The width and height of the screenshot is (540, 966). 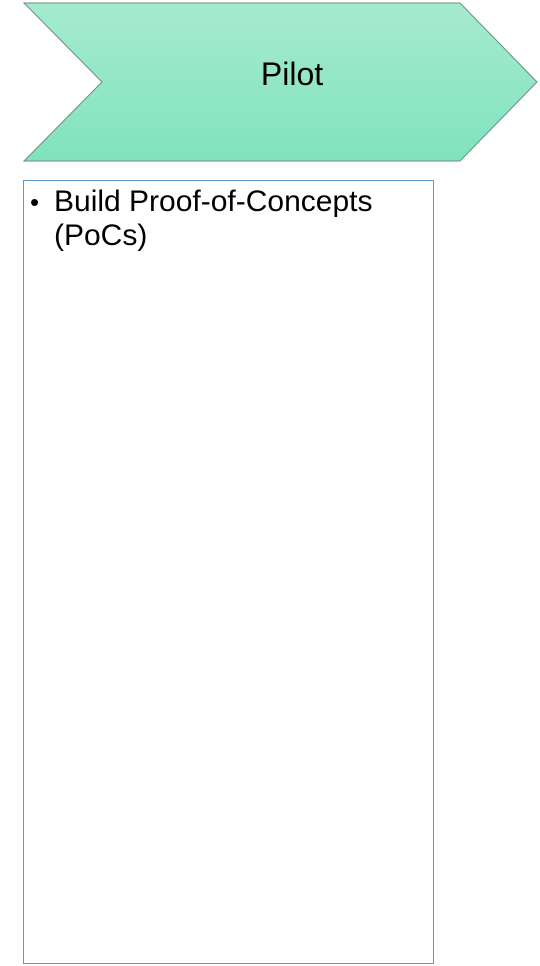 What do you see at coordinates (213, 218) in the screenshot?
I see `bullet-text: Build Proof-of-Concepts (PoCs)` at bounding box center [213, 218].